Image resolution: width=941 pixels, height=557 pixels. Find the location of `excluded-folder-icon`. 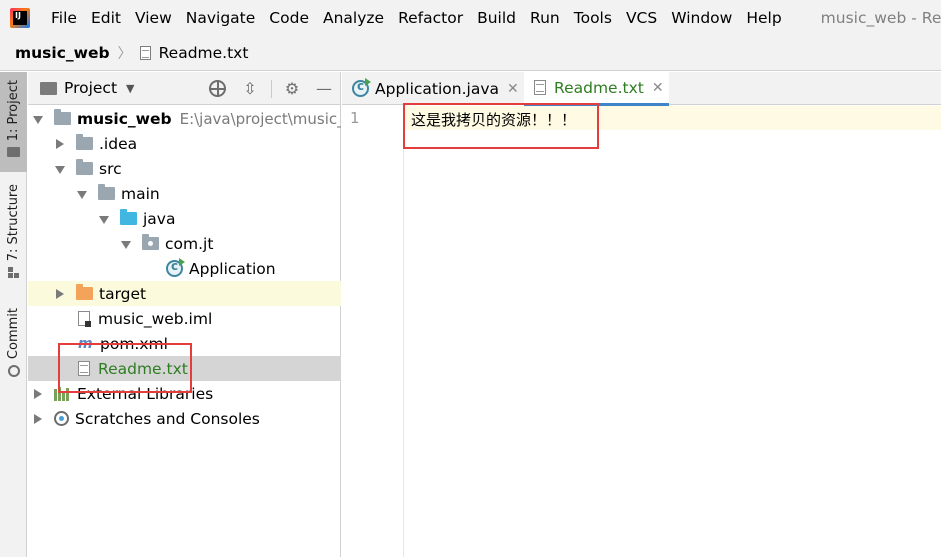

excluded-folder-icon is located at coordinates (84, 292).